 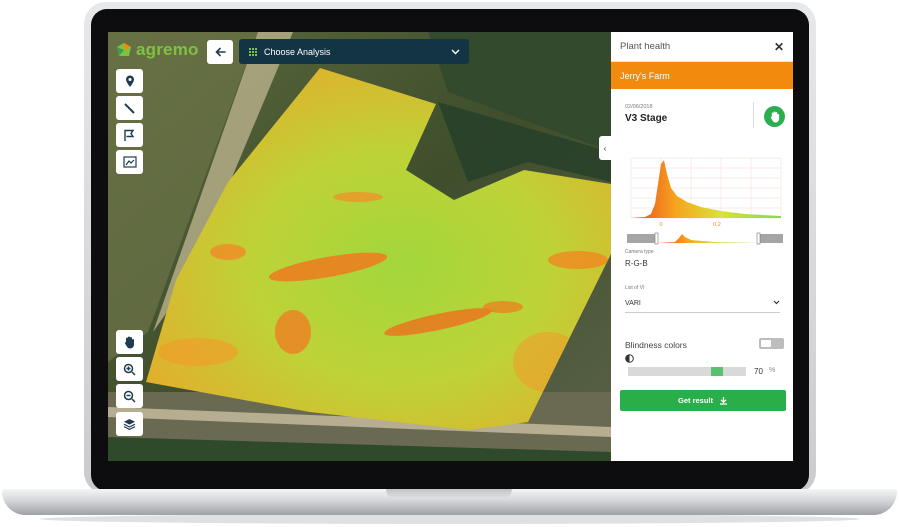 What do you see at coordinates (450, 519) in the screenshot?
I see `laptop-shadow` at bounding box center [450, 519].